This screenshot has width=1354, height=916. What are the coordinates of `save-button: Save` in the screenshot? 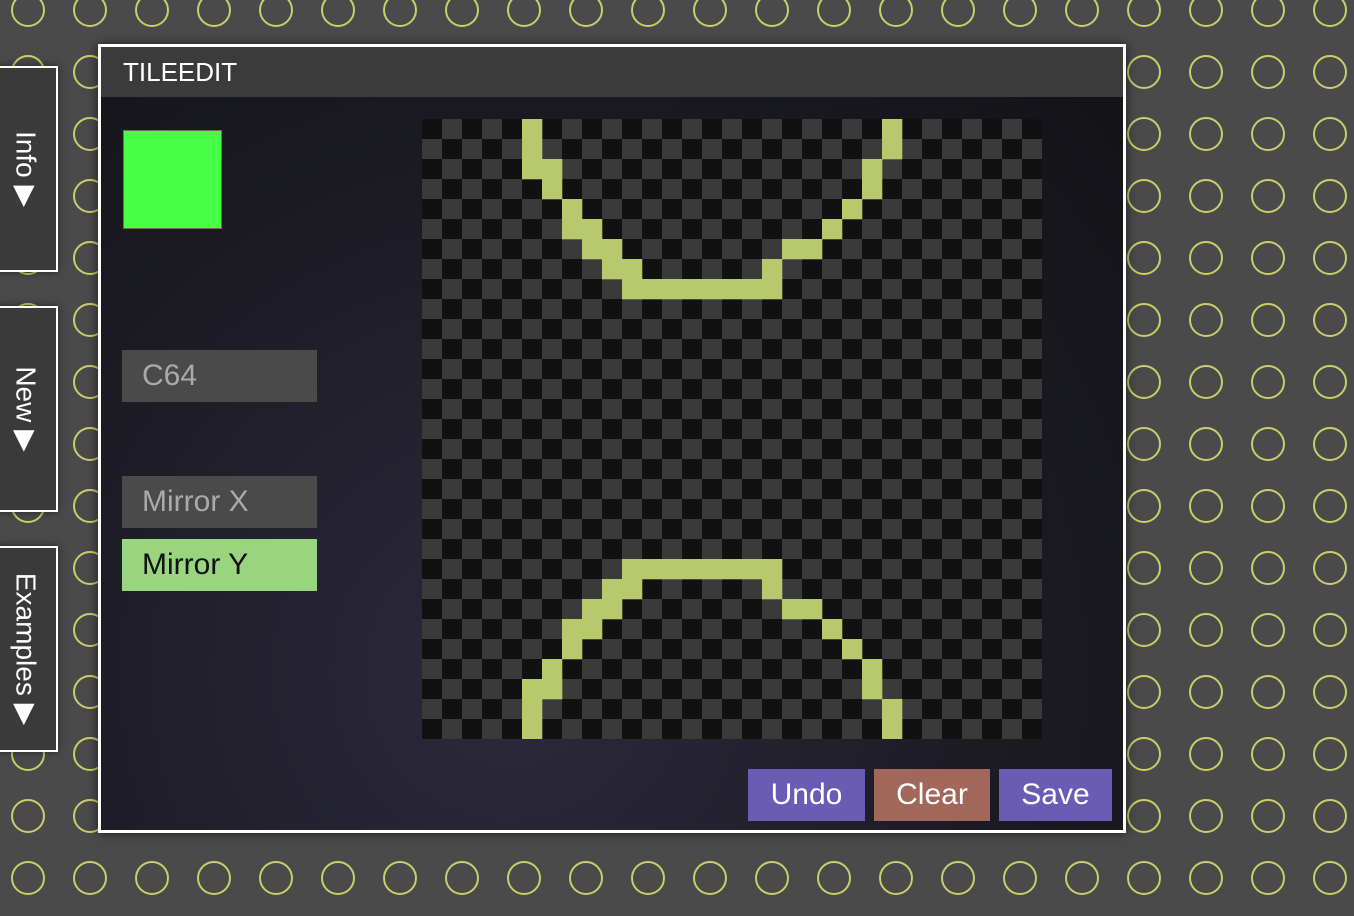 It's located at (1055, 795).